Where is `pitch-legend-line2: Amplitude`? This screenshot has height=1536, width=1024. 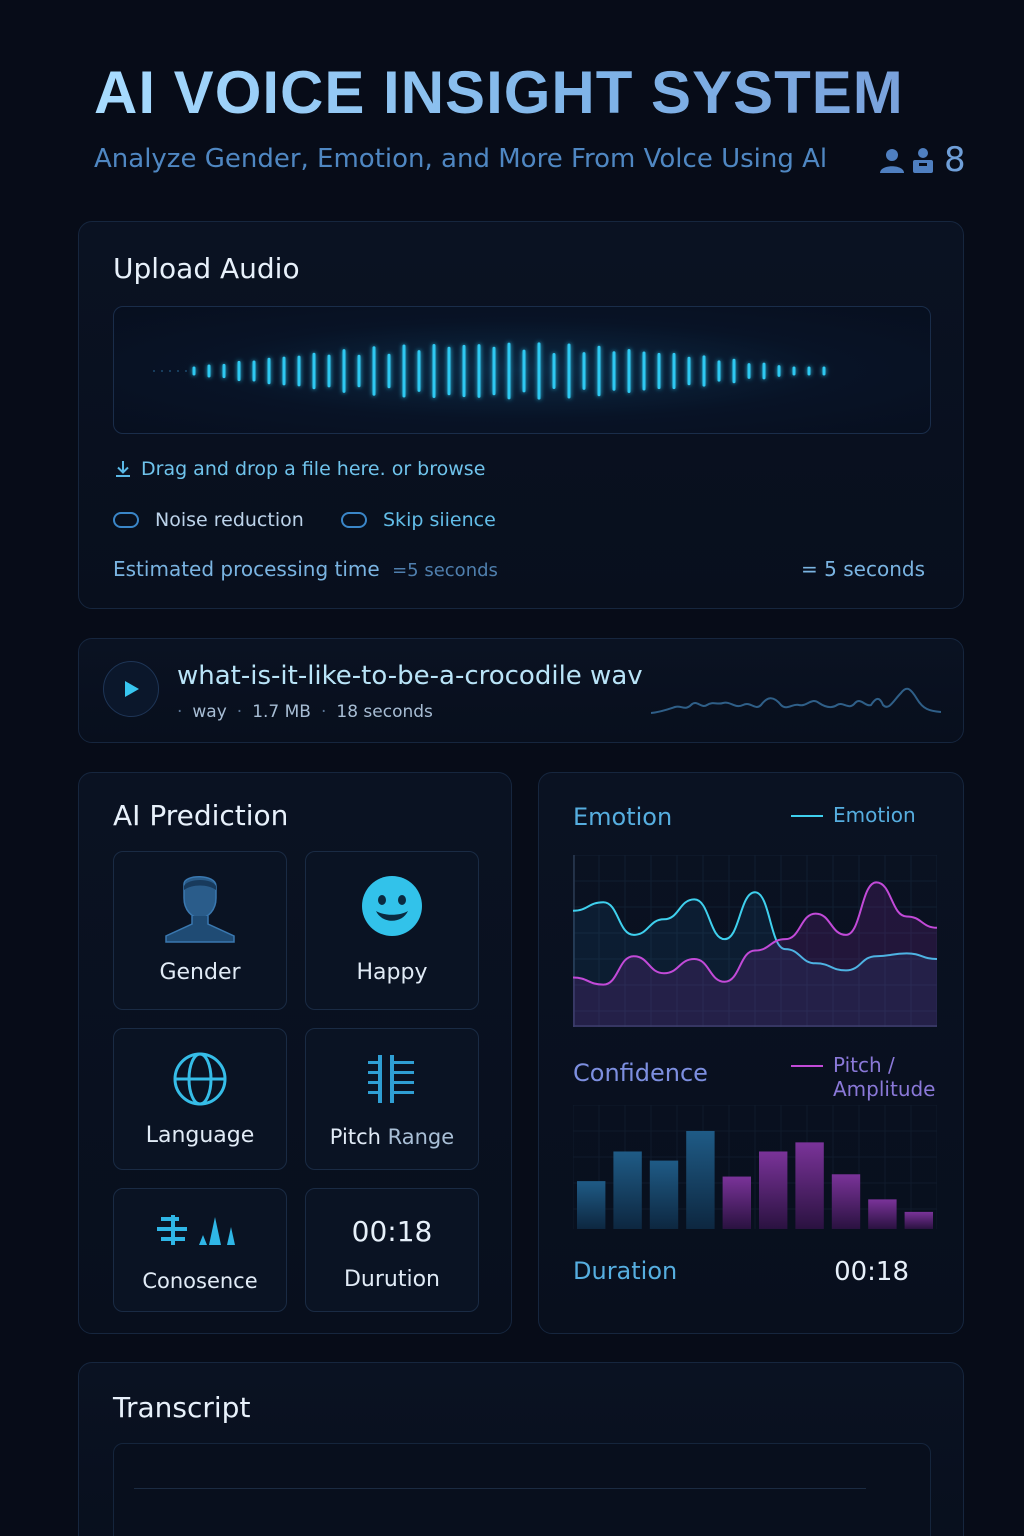 pitch-legend-line2: Amplitude is located at coordinates (884, 1089).